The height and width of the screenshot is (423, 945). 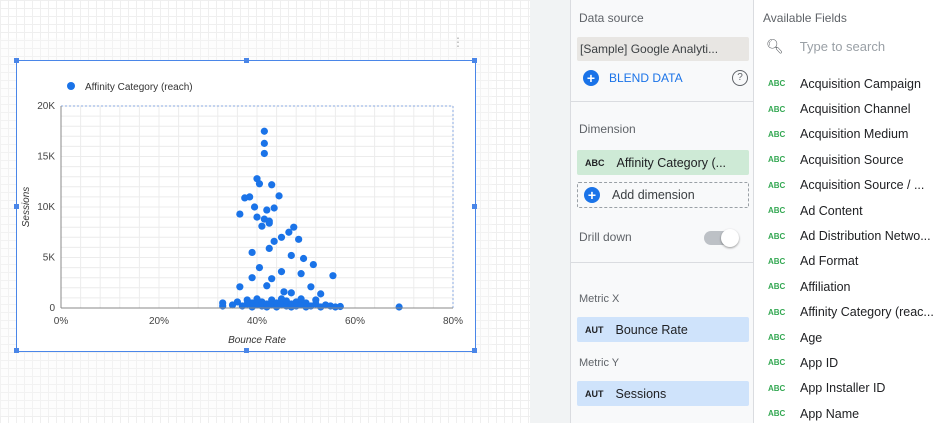 What do you see at coordinates (458, 42) in the screenshot?
I see `more-vert-icon: ⋮` at bounding box center [458, 42].